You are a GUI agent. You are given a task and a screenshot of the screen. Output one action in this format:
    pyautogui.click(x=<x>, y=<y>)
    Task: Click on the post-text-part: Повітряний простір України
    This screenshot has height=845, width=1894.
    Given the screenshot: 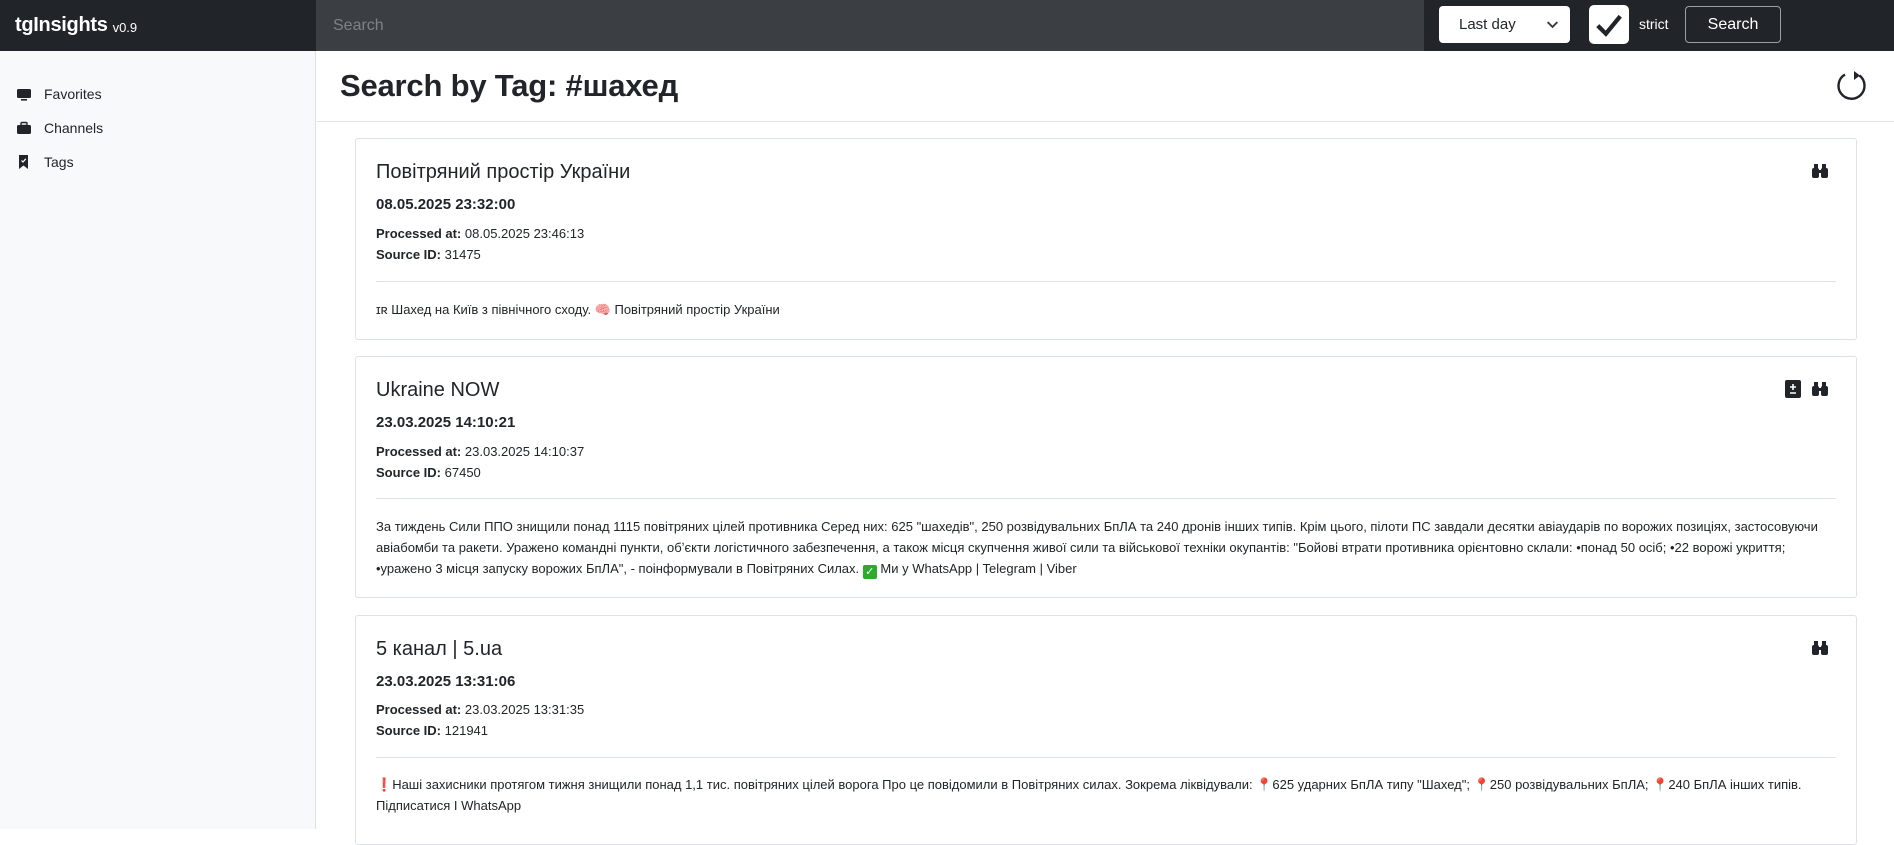 What is the action you would take?
    pyautogui.click(x=695, y=309)
    